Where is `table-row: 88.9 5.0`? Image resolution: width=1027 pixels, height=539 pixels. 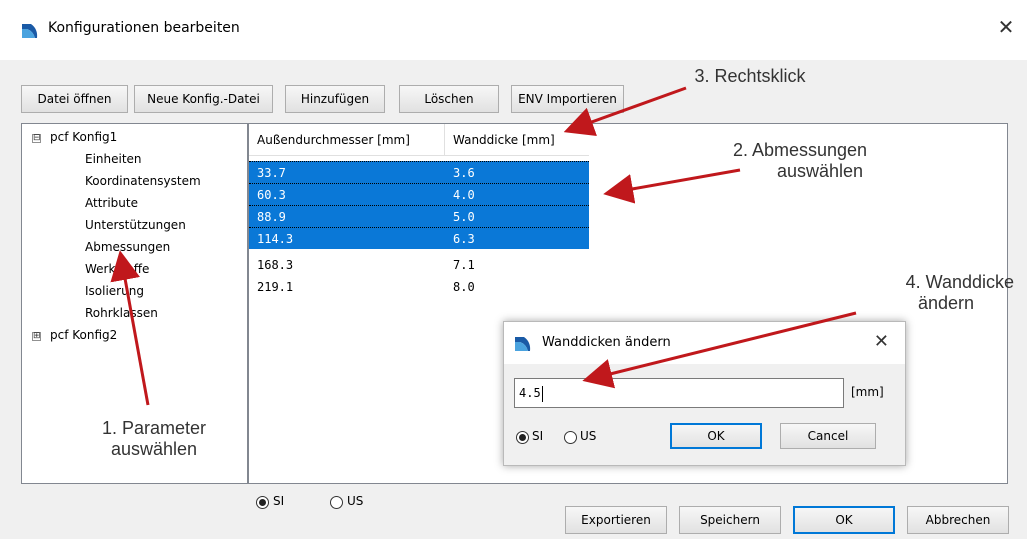 table-row: 88.9 5.0 is located at coordinates (419, 216).